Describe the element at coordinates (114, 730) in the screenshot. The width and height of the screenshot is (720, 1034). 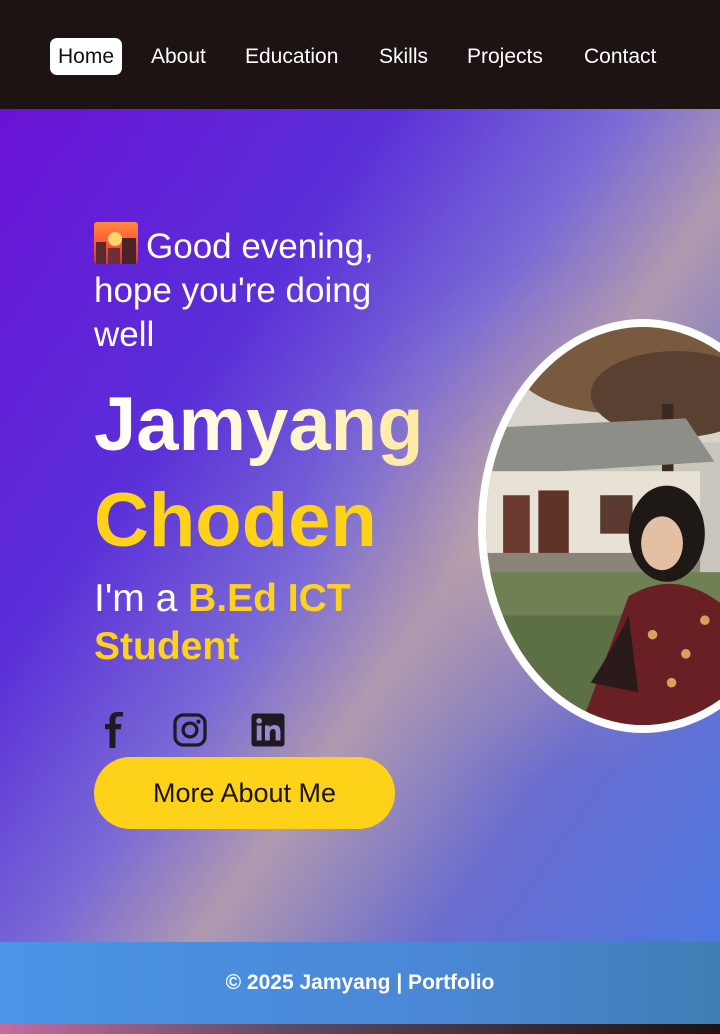
I see `facebook-icon` at that location.